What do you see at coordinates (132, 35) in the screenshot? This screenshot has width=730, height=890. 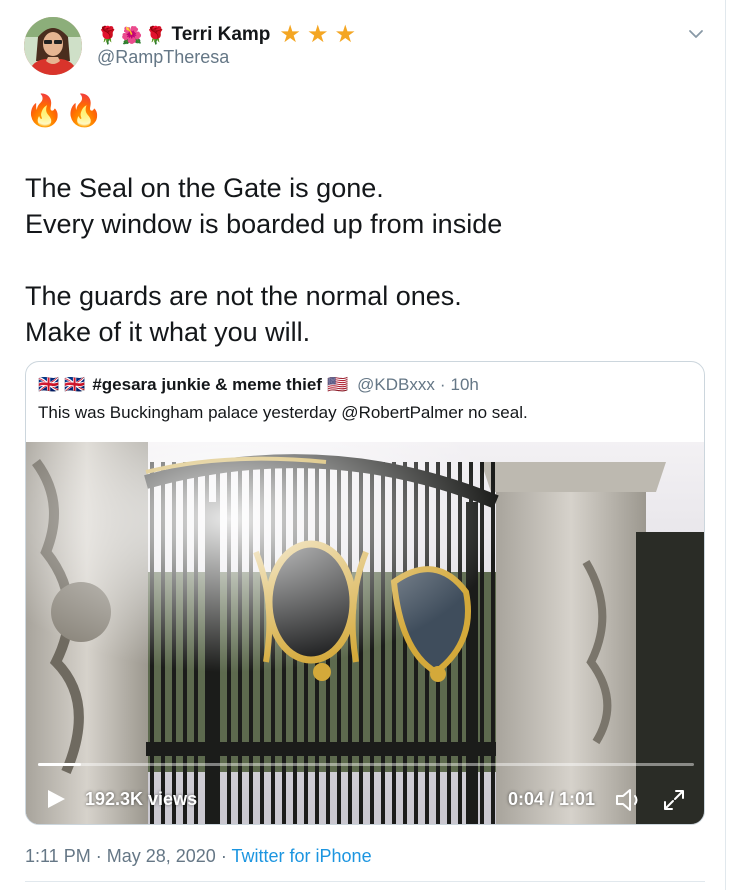 I see `hibiscus-emoji: 🌺` at bounding box center [132, 35].